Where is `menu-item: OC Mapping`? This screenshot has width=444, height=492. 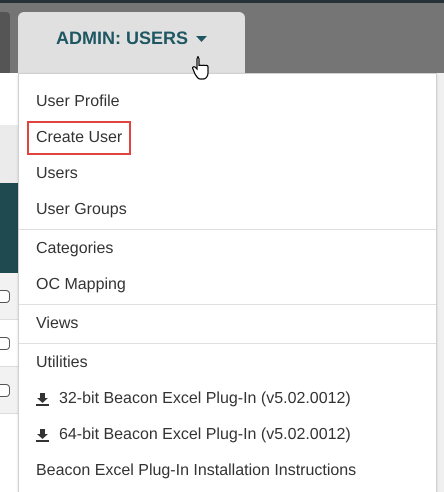
menu-item: OC Mapping is located at coordinates (81, 285).